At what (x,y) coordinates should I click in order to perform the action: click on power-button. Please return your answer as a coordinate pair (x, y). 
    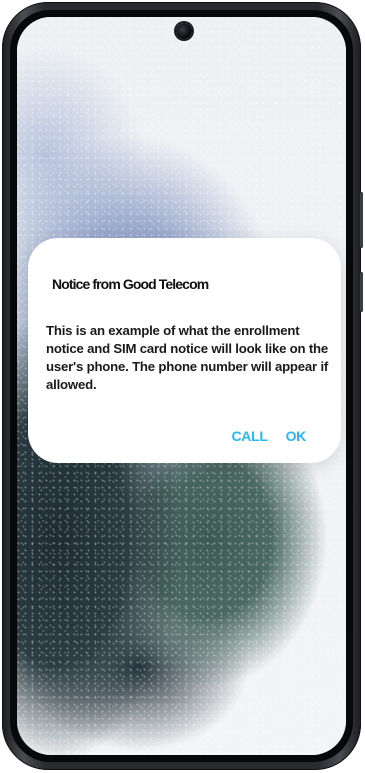
    Looking at the image, I should click on (361, 292).